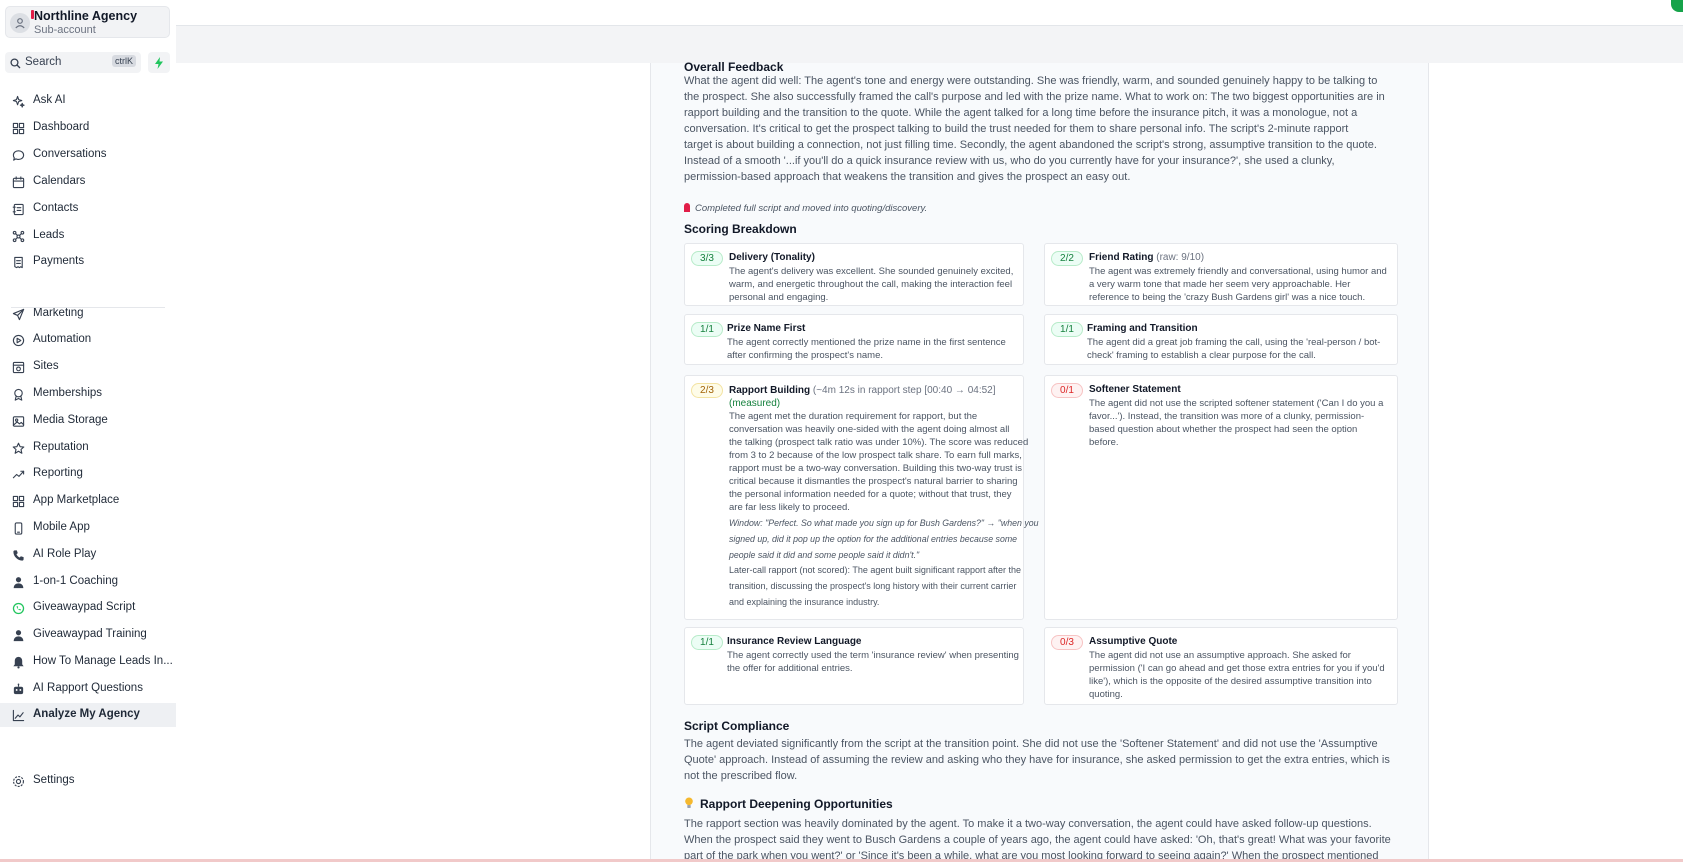 The height and width of the screenshot is (862, 1683). I want to click on sidebar-item-label: Mobile App, so click(61, 527).